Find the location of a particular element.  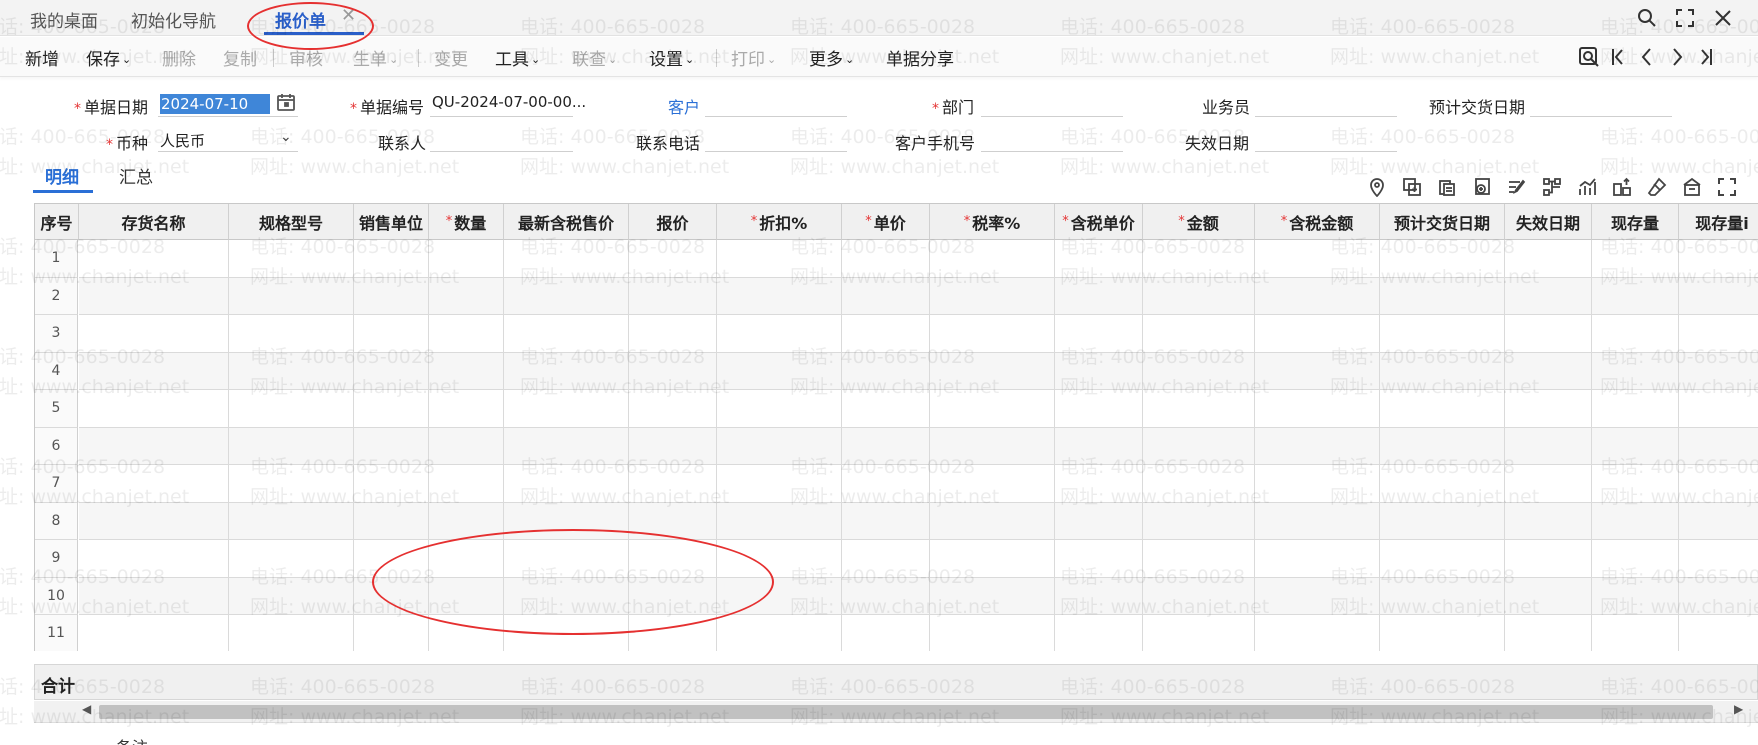

expire-date-input is located at coordinates (1326, 151).